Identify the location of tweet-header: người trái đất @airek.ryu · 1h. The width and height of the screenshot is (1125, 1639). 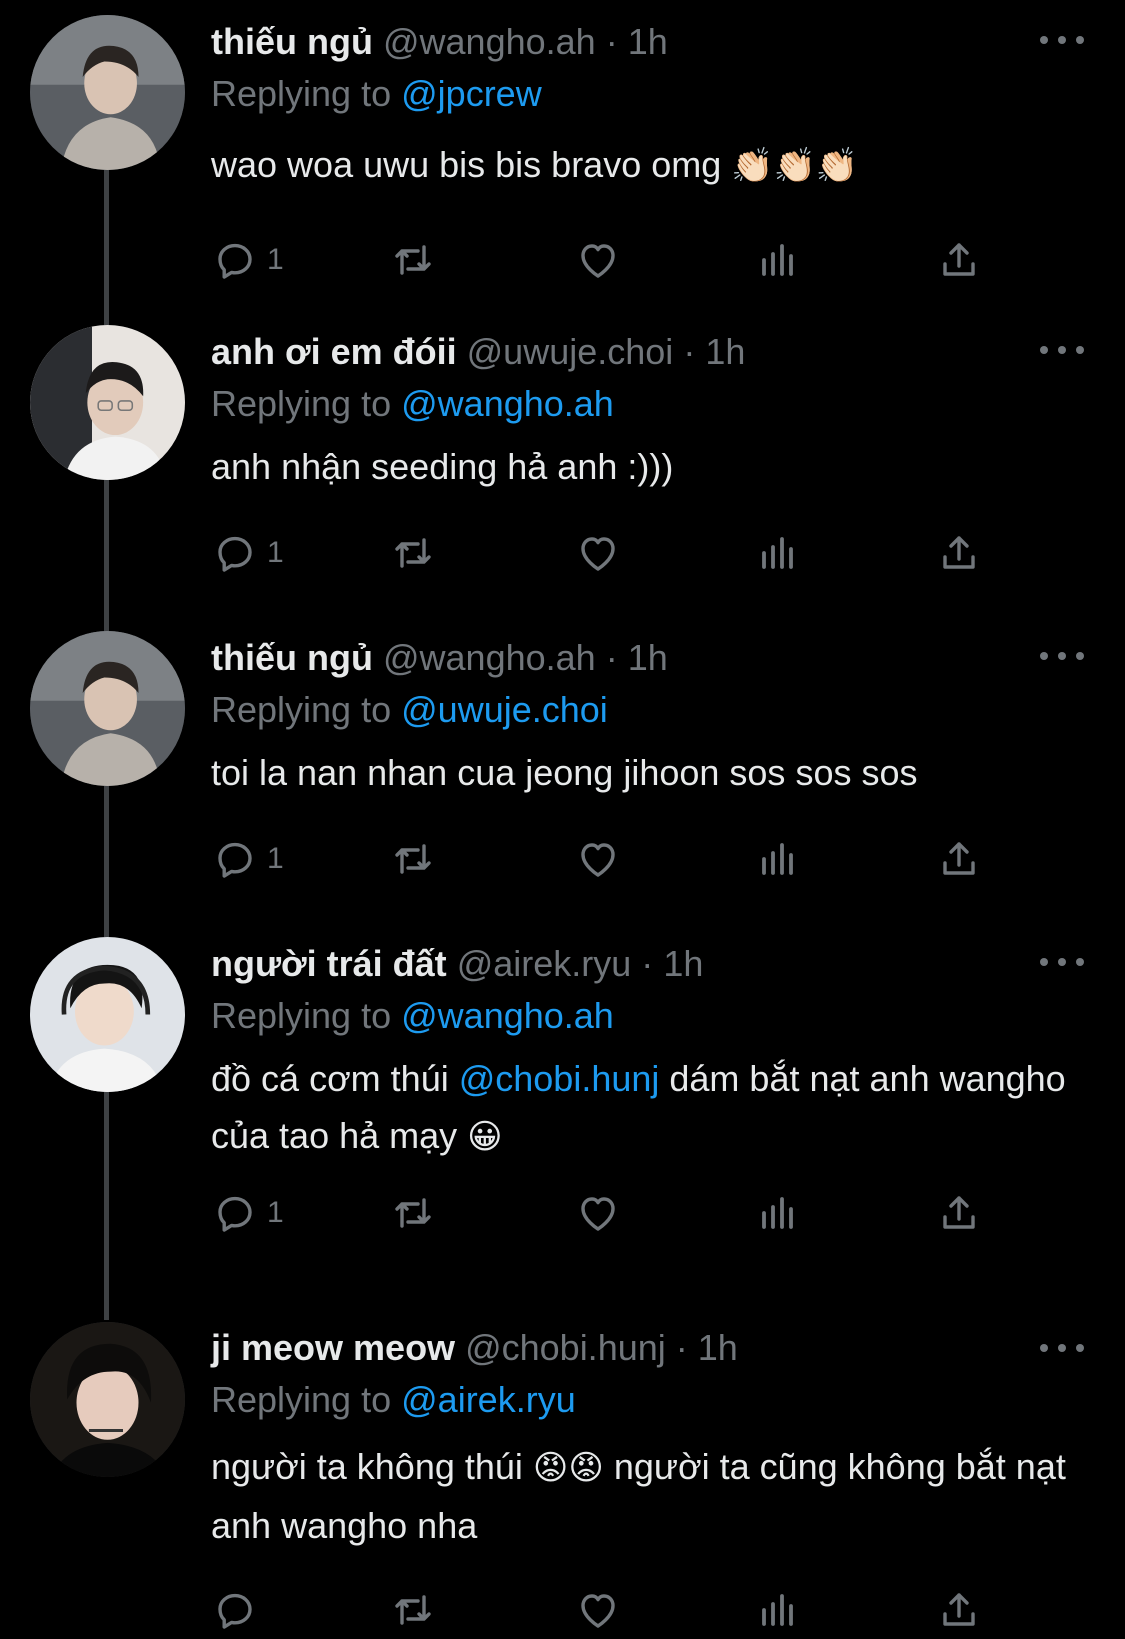
(457, 964).